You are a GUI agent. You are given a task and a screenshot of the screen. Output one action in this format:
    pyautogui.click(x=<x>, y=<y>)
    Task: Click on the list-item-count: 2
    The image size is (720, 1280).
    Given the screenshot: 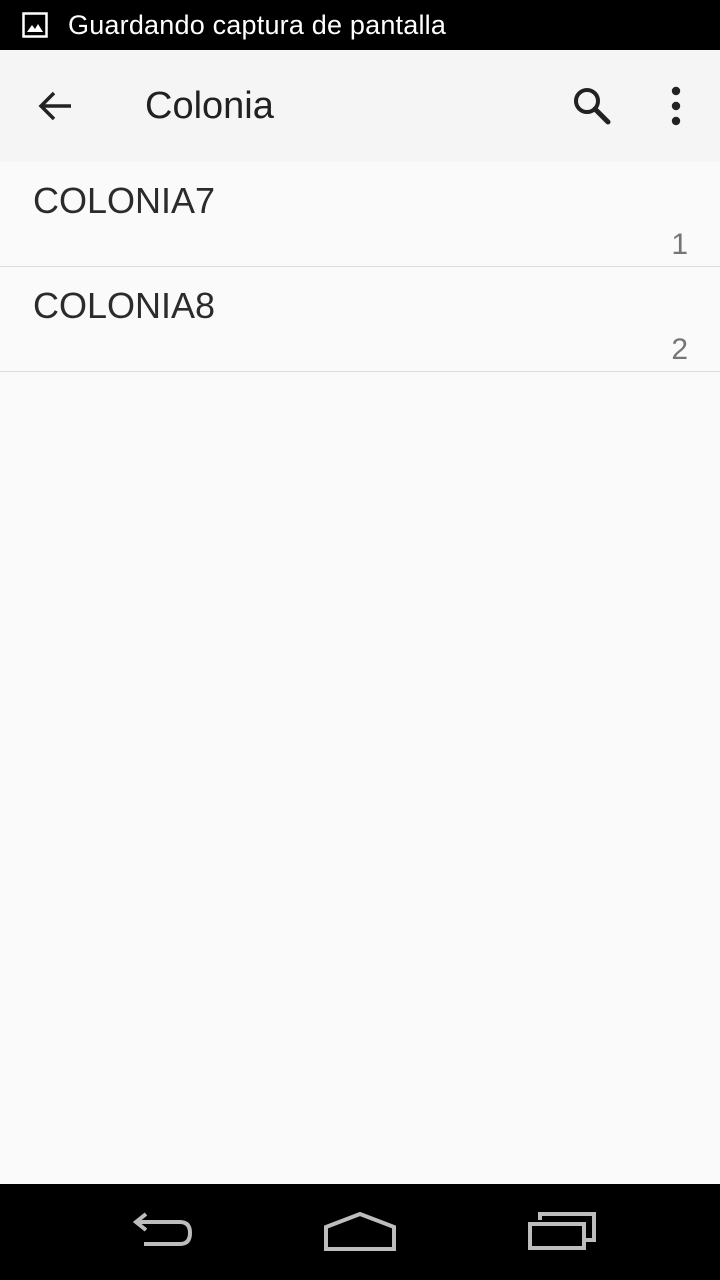 What is the action you would take?
    pyautogui.click(x=679, y=349)
    